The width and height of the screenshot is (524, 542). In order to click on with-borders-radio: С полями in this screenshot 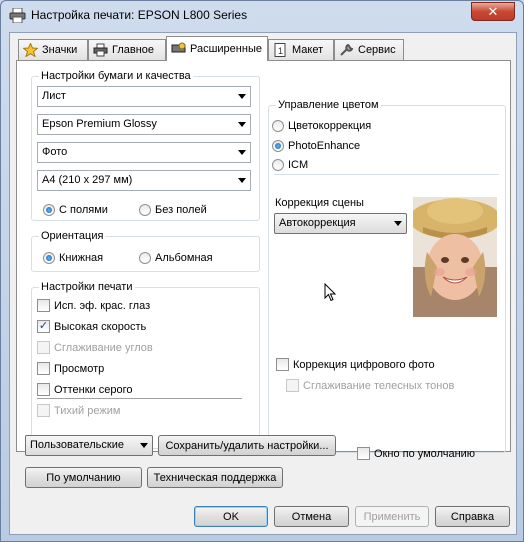, I will do `click(75, 210)`.